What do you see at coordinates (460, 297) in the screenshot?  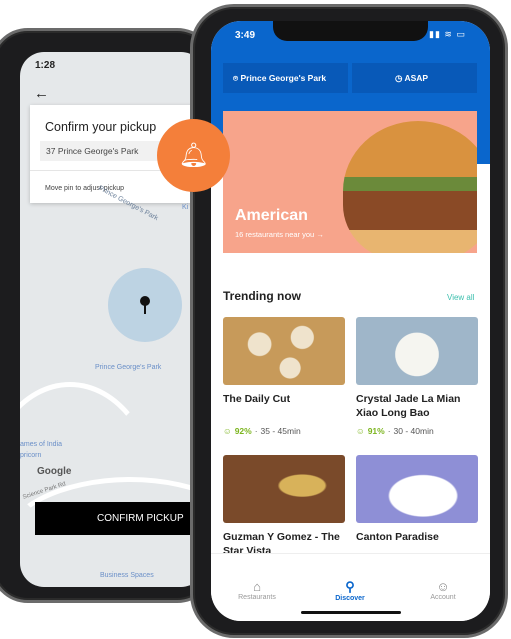 I see `view-all-link: View all` at bounding box center [460, 297].